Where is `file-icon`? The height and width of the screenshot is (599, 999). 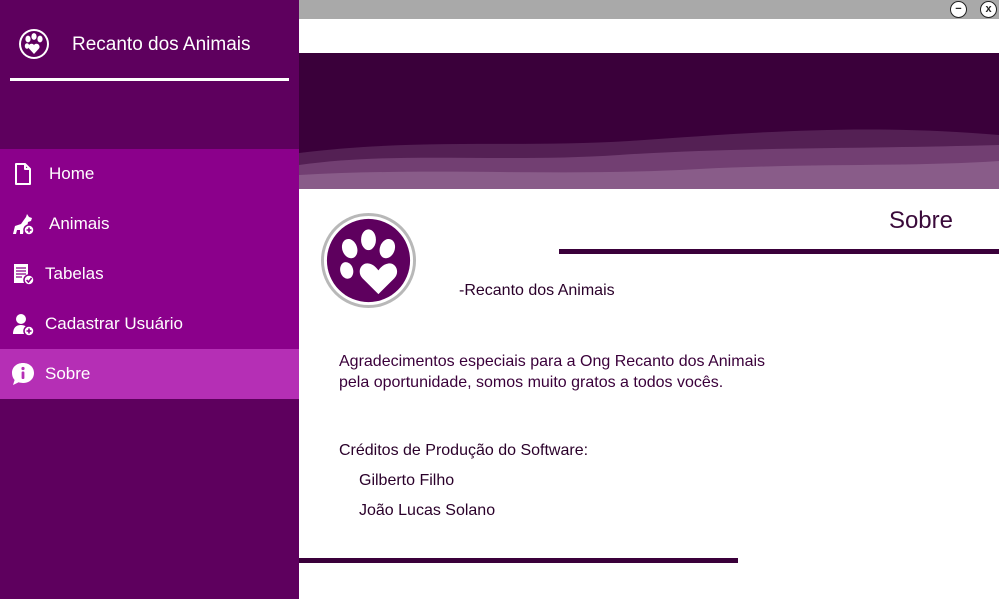
file-icon is located at coordinates (23, 174).